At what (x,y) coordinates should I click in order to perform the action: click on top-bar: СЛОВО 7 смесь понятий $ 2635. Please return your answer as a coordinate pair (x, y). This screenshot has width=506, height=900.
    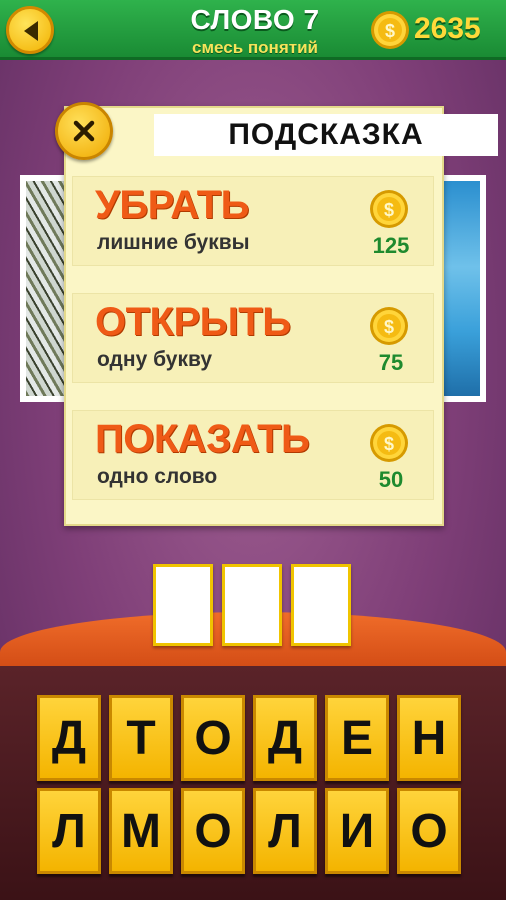
    Looking at the image, I should click on (253, 30).